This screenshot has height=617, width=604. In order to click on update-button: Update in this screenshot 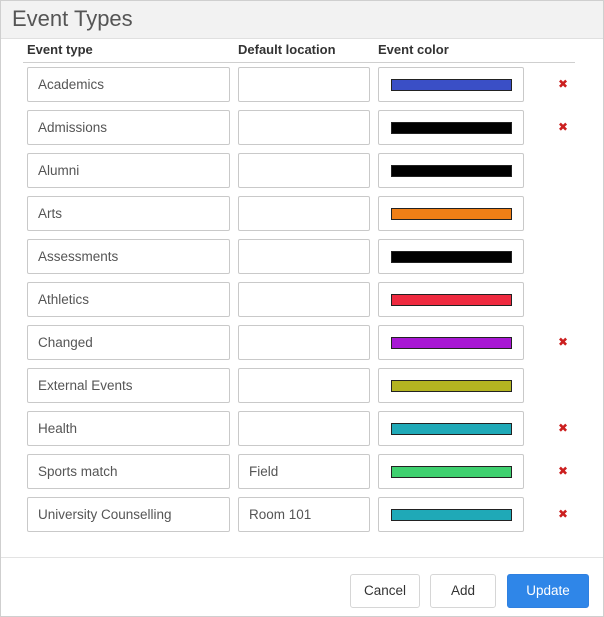, I will do `click(548, 591)`.